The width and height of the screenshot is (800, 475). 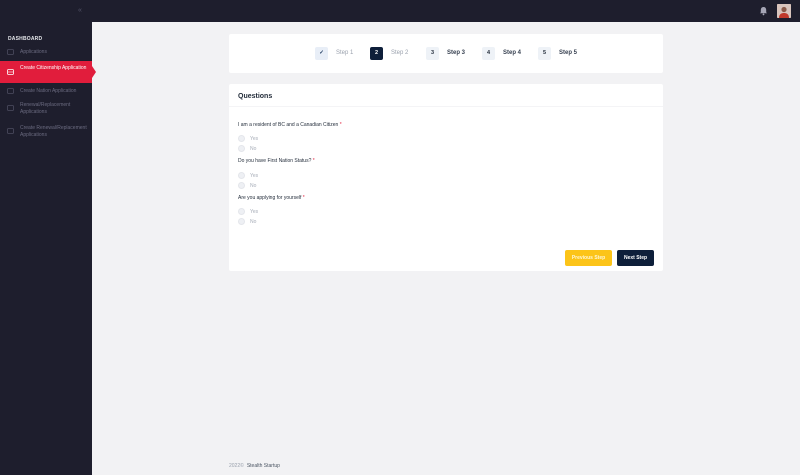 I want to click on previous-step-button: Previous Step, so click(x=588, y=258).